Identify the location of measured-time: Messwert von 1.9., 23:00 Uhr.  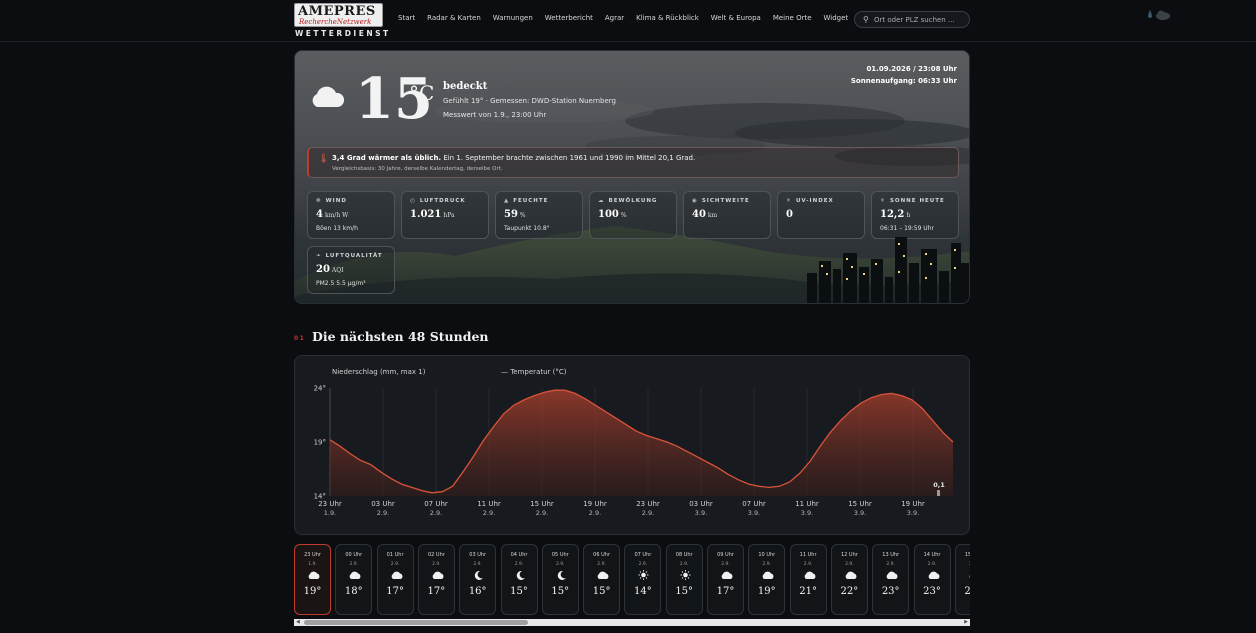
(495, 115).